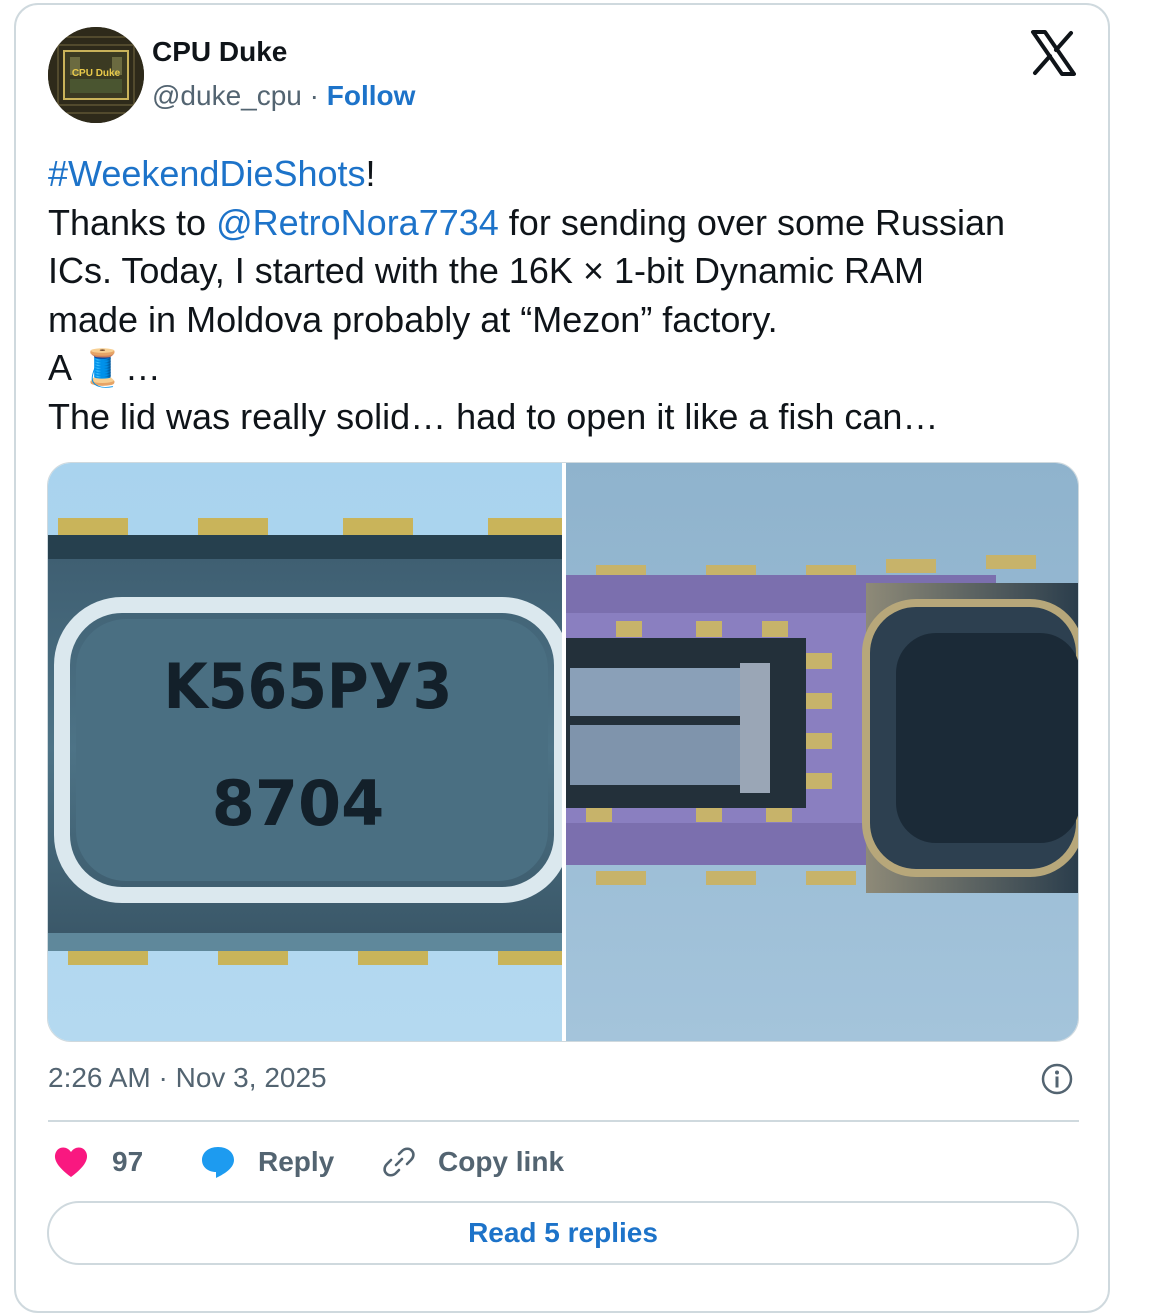  Describe the element at coordinates (64, 367) in the screenshot. I see `line5-prefix: A` at that location.